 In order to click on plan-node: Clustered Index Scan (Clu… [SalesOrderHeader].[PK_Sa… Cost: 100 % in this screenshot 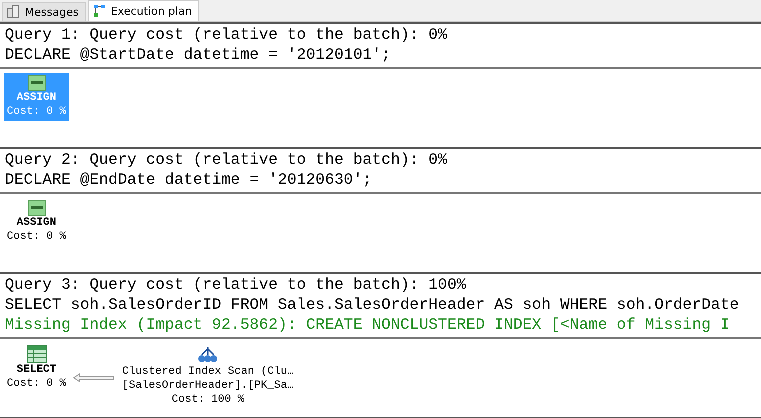, I will do `click(208, 376)`.